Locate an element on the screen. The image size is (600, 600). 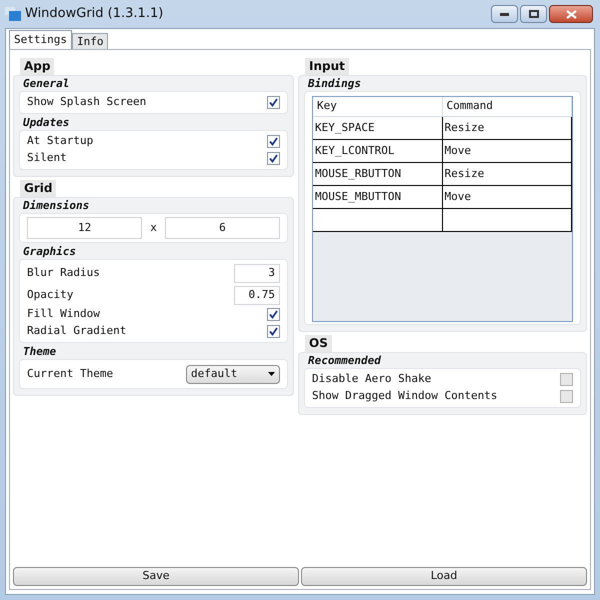
maximize-icon is located at coordinates (533, 14).